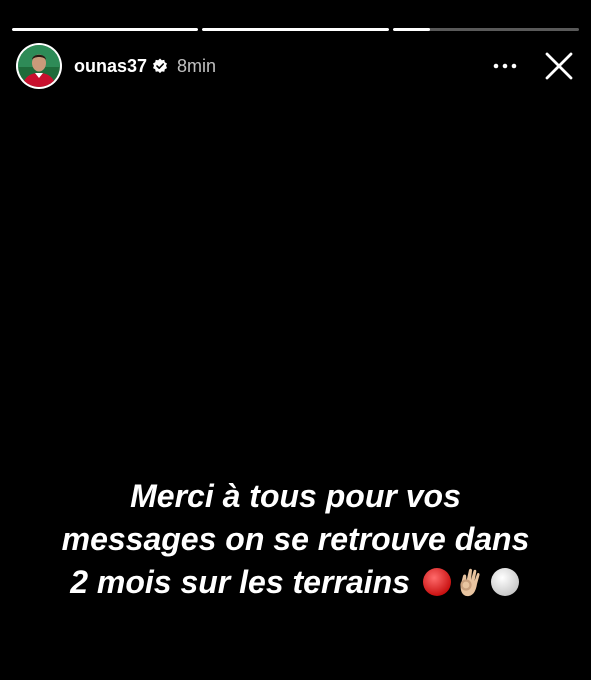 The image size is (591, 680). I want to click on avatar, so click(39, 66).